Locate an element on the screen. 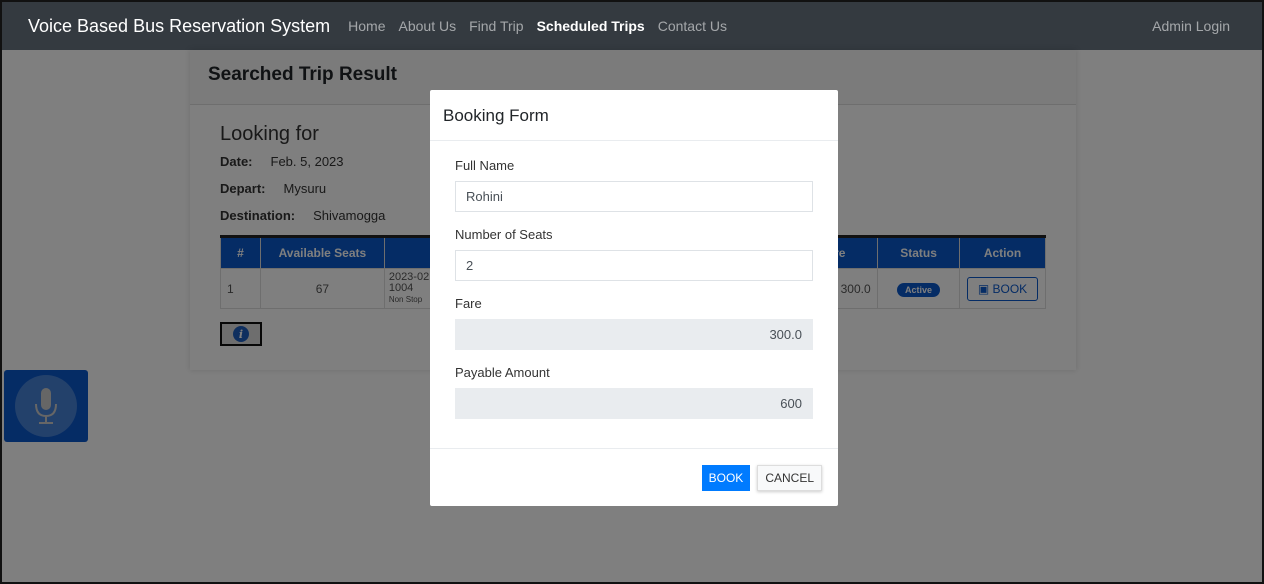  nav-home: Home is located at coordinates (366, 26).